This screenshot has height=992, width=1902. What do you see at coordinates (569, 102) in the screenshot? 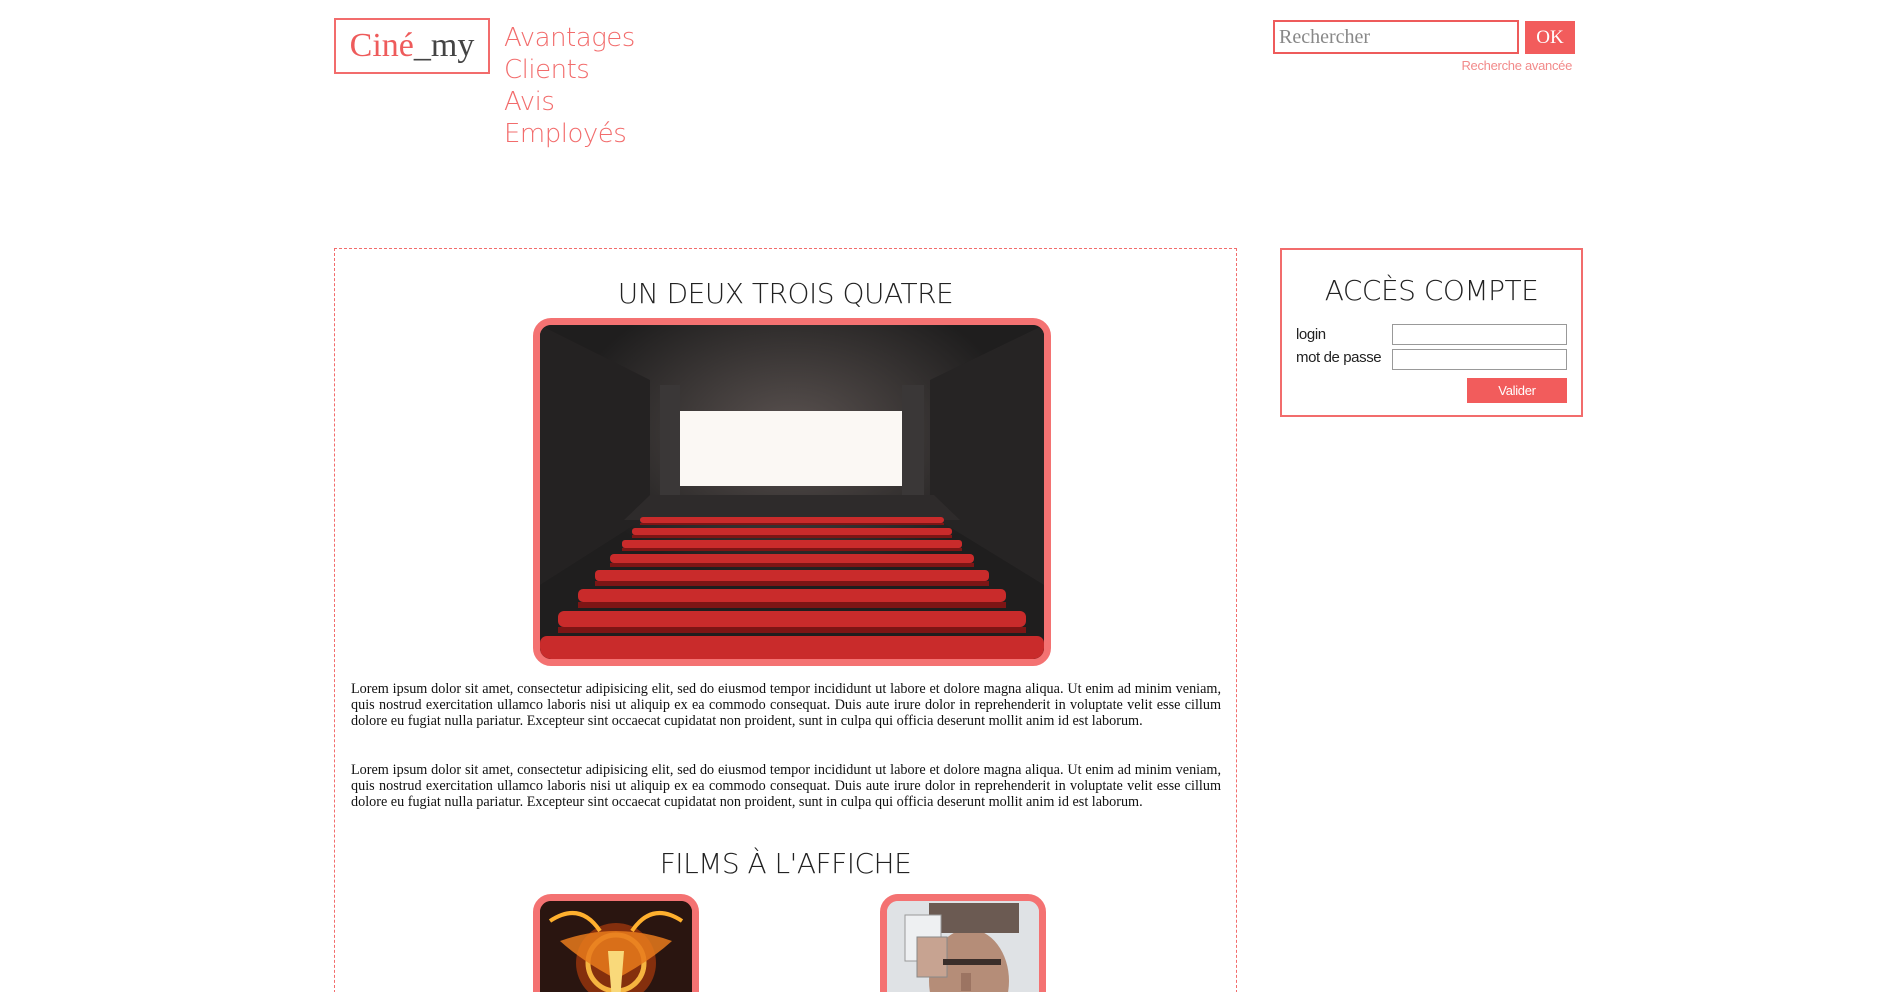
I see `nav-item-avis: Avis` at bounding box center [569, 102].